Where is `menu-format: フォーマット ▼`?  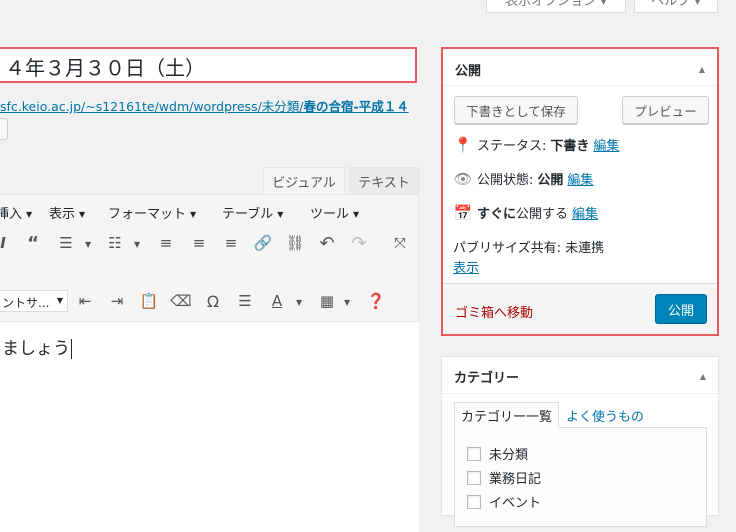 menu-format: フォーマット ▼ is located at coordinates (152, 212).